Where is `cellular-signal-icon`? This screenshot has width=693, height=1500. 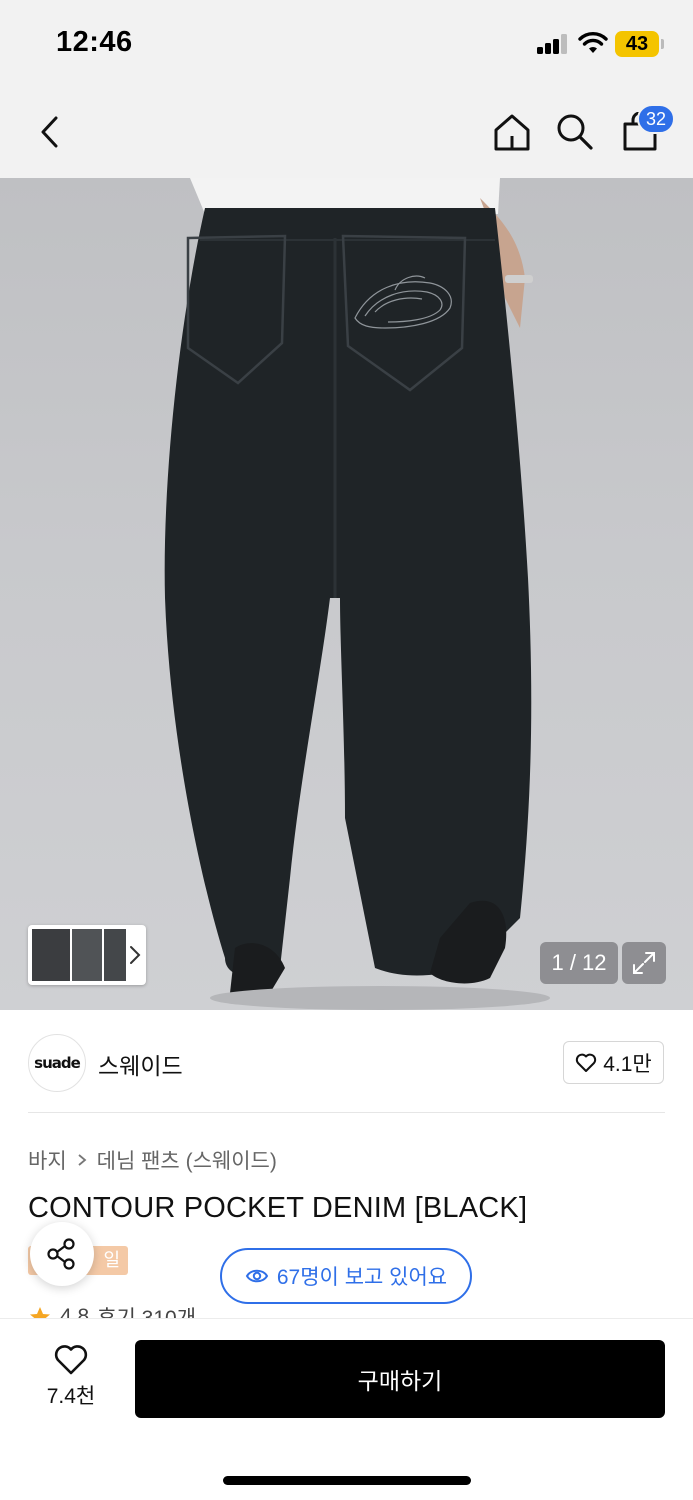
cellular-signal-icon is located at coordinates (553, 44).